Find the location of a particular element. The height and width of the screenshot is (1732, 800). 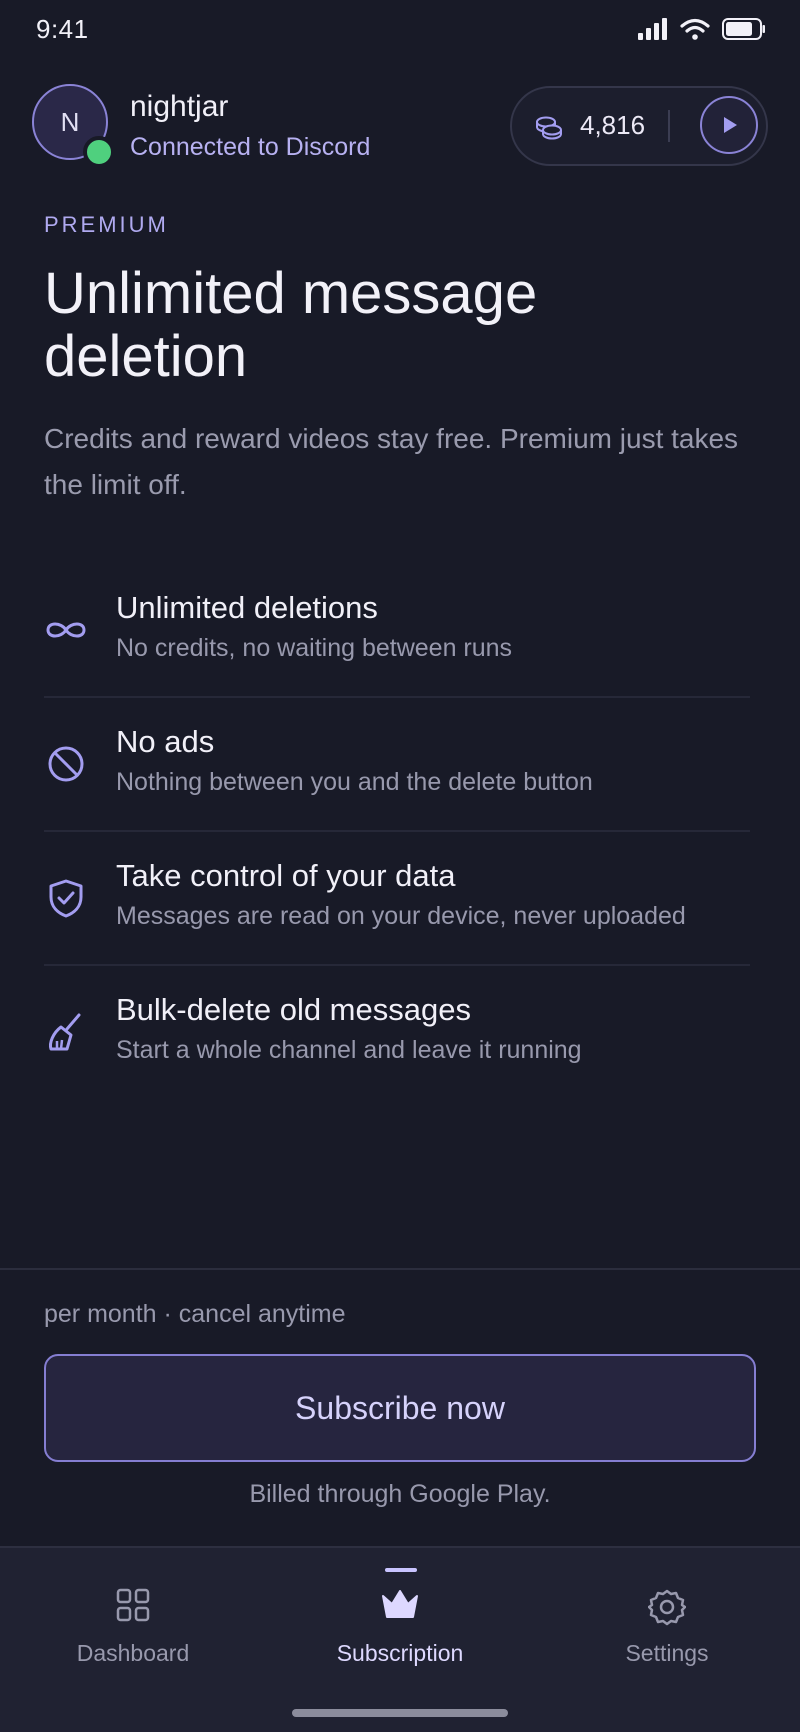

broom-icon is located at coordinates (66, 1032).